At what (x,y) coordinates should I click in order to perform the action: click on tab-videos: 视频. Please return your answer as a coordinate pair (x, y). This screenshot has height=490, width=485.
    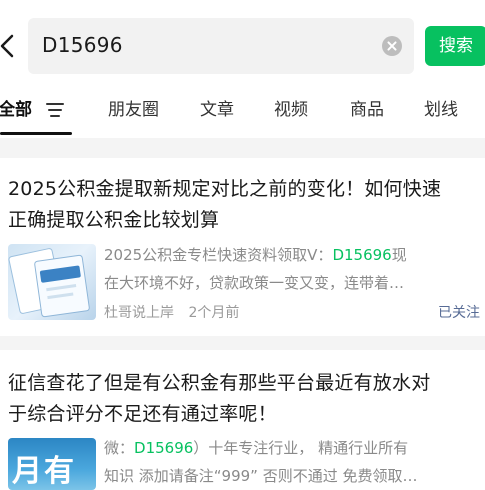
    Looking at the image, I should click on (291, 110).